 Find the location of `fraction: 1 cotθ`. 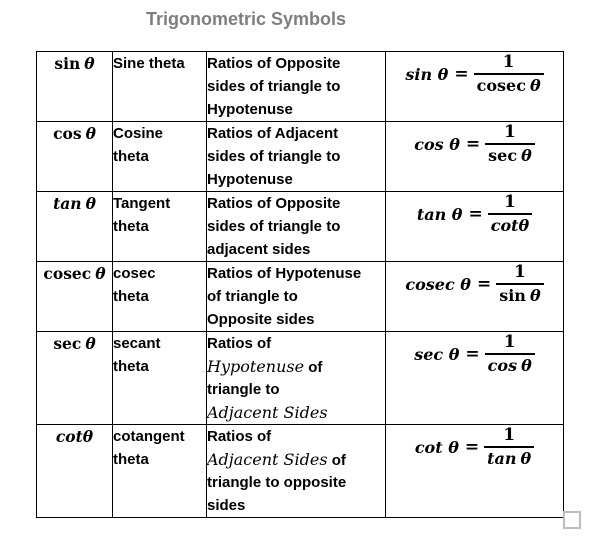

fraction: 1 cotθ is located at coordinates (510, 214).